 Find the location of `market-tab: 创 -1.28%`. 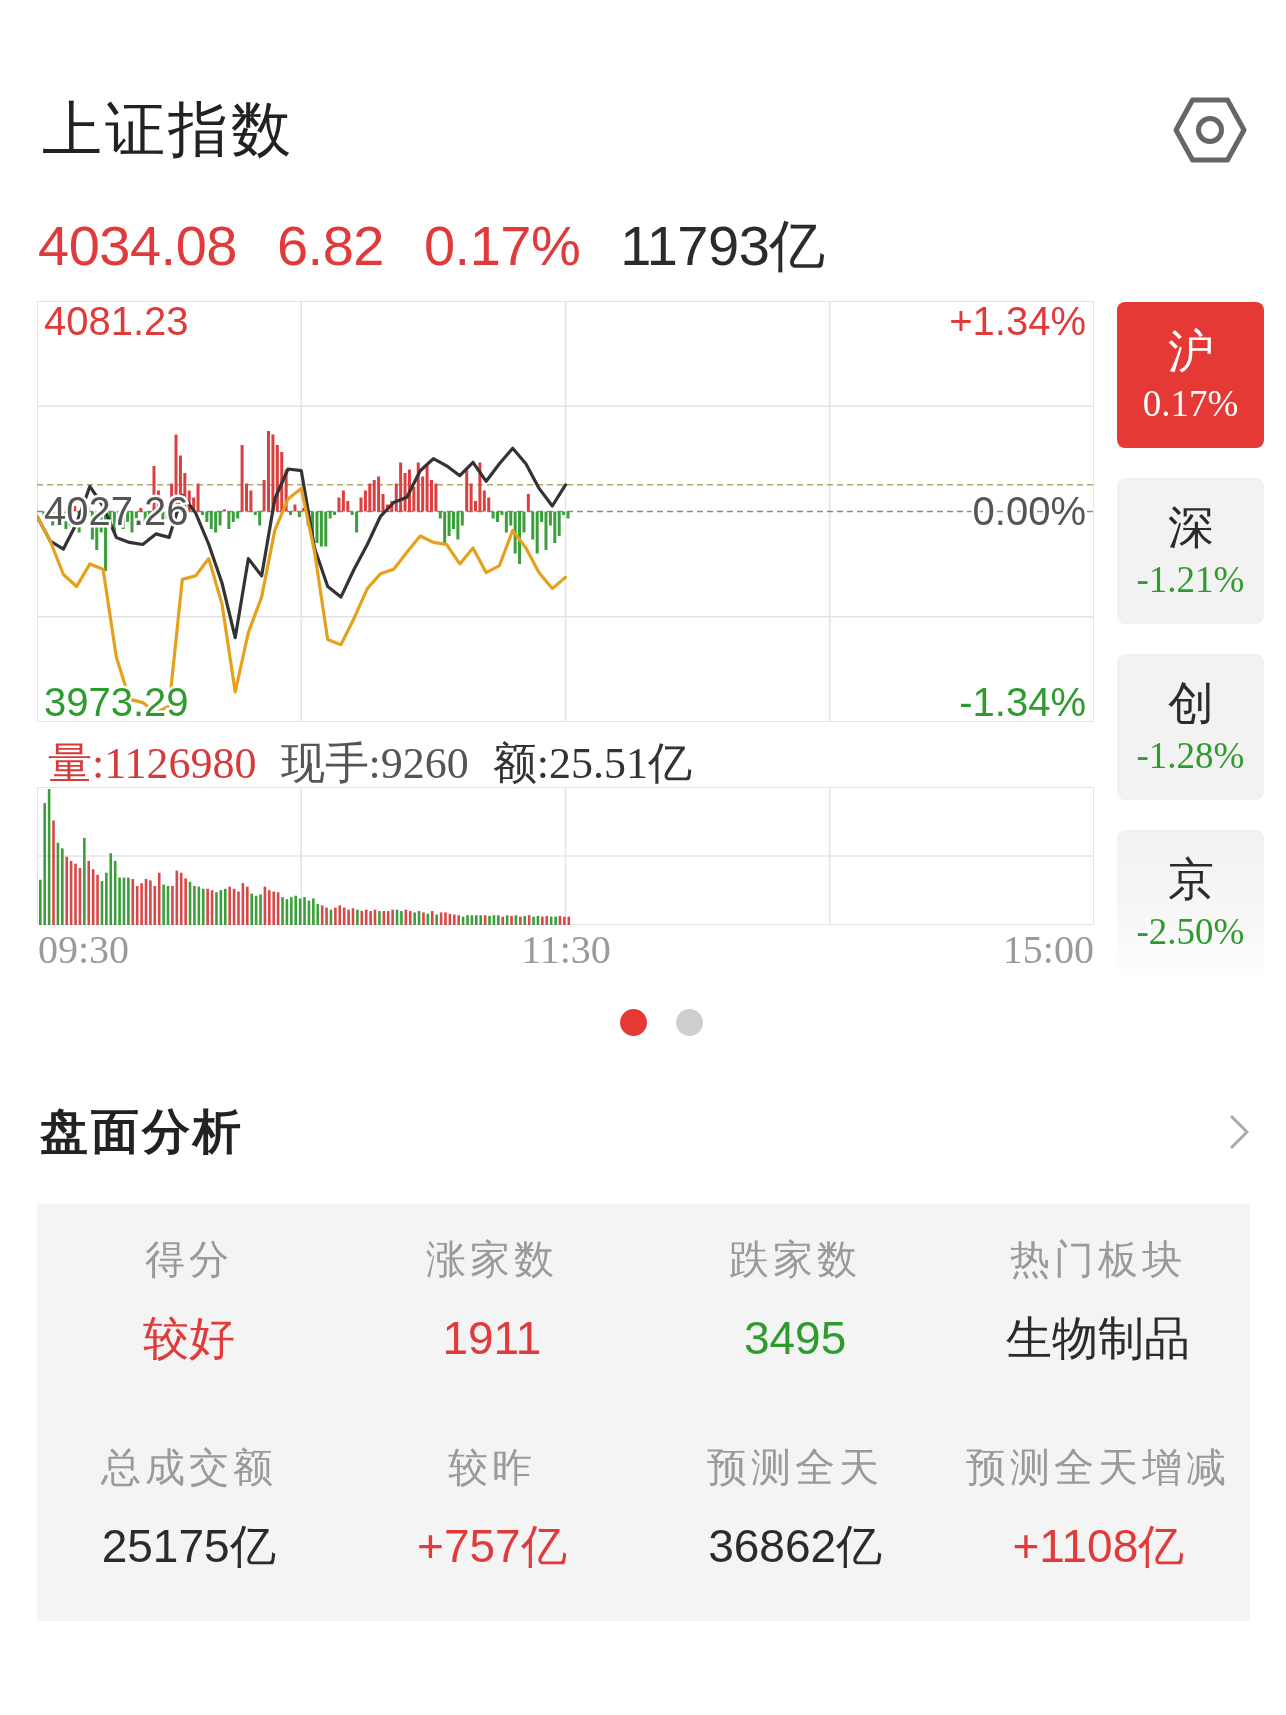

market-tab: 创 -1.28% is located at coordinates (1190, 727).